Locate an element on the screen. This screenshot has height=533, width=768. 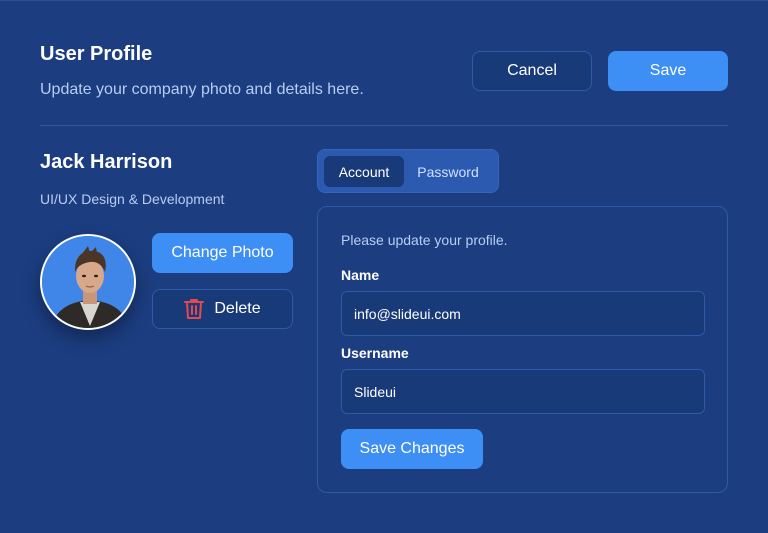
change-photo-button: Change Photo is located at coordinates (222, 253).